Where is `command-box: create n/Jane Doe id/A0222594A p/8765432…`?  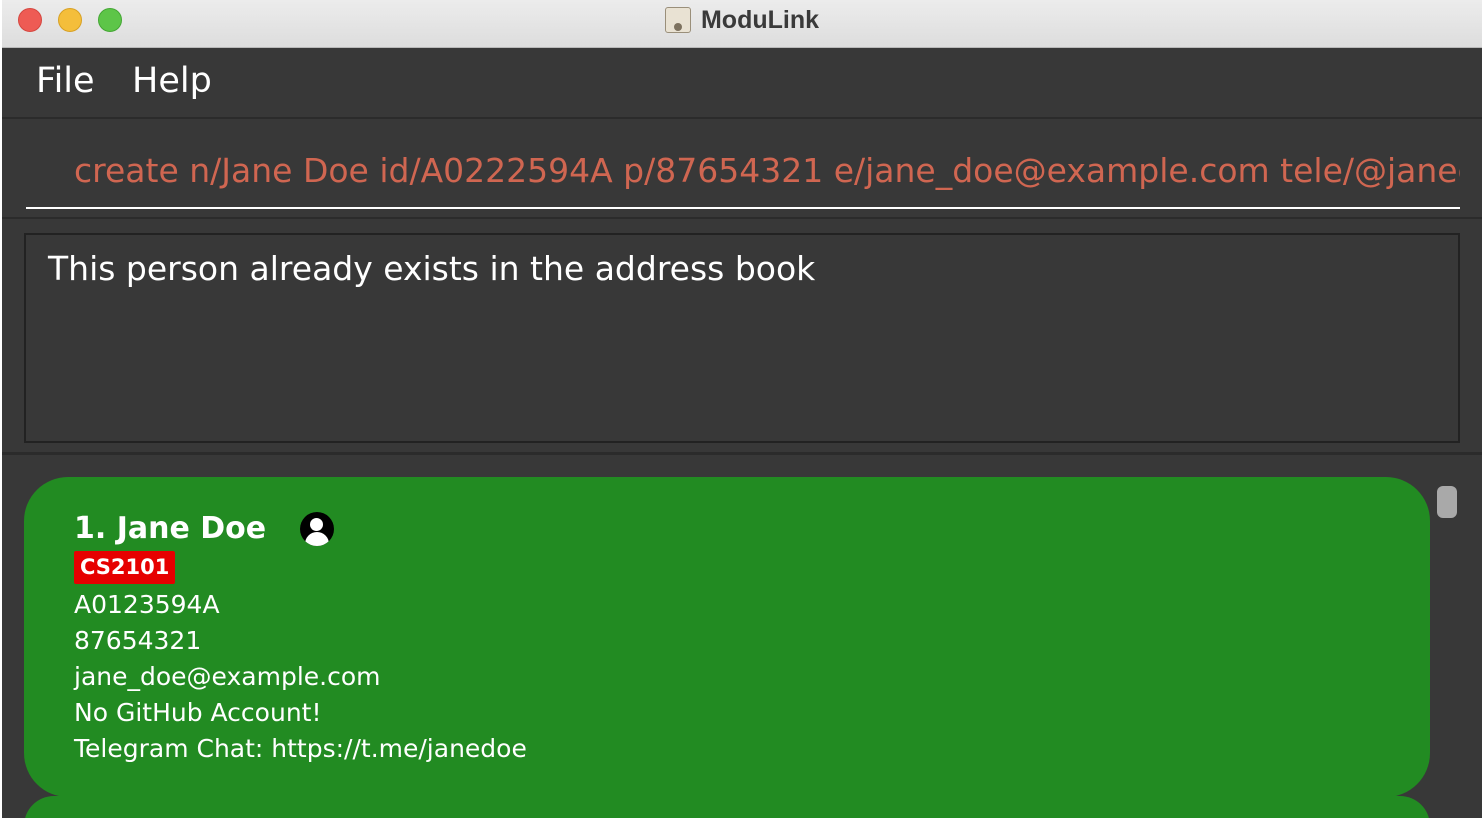 command-box: create n/Jane Doe id/A0222594A p/8765432… is located at coordinates (742, 170).